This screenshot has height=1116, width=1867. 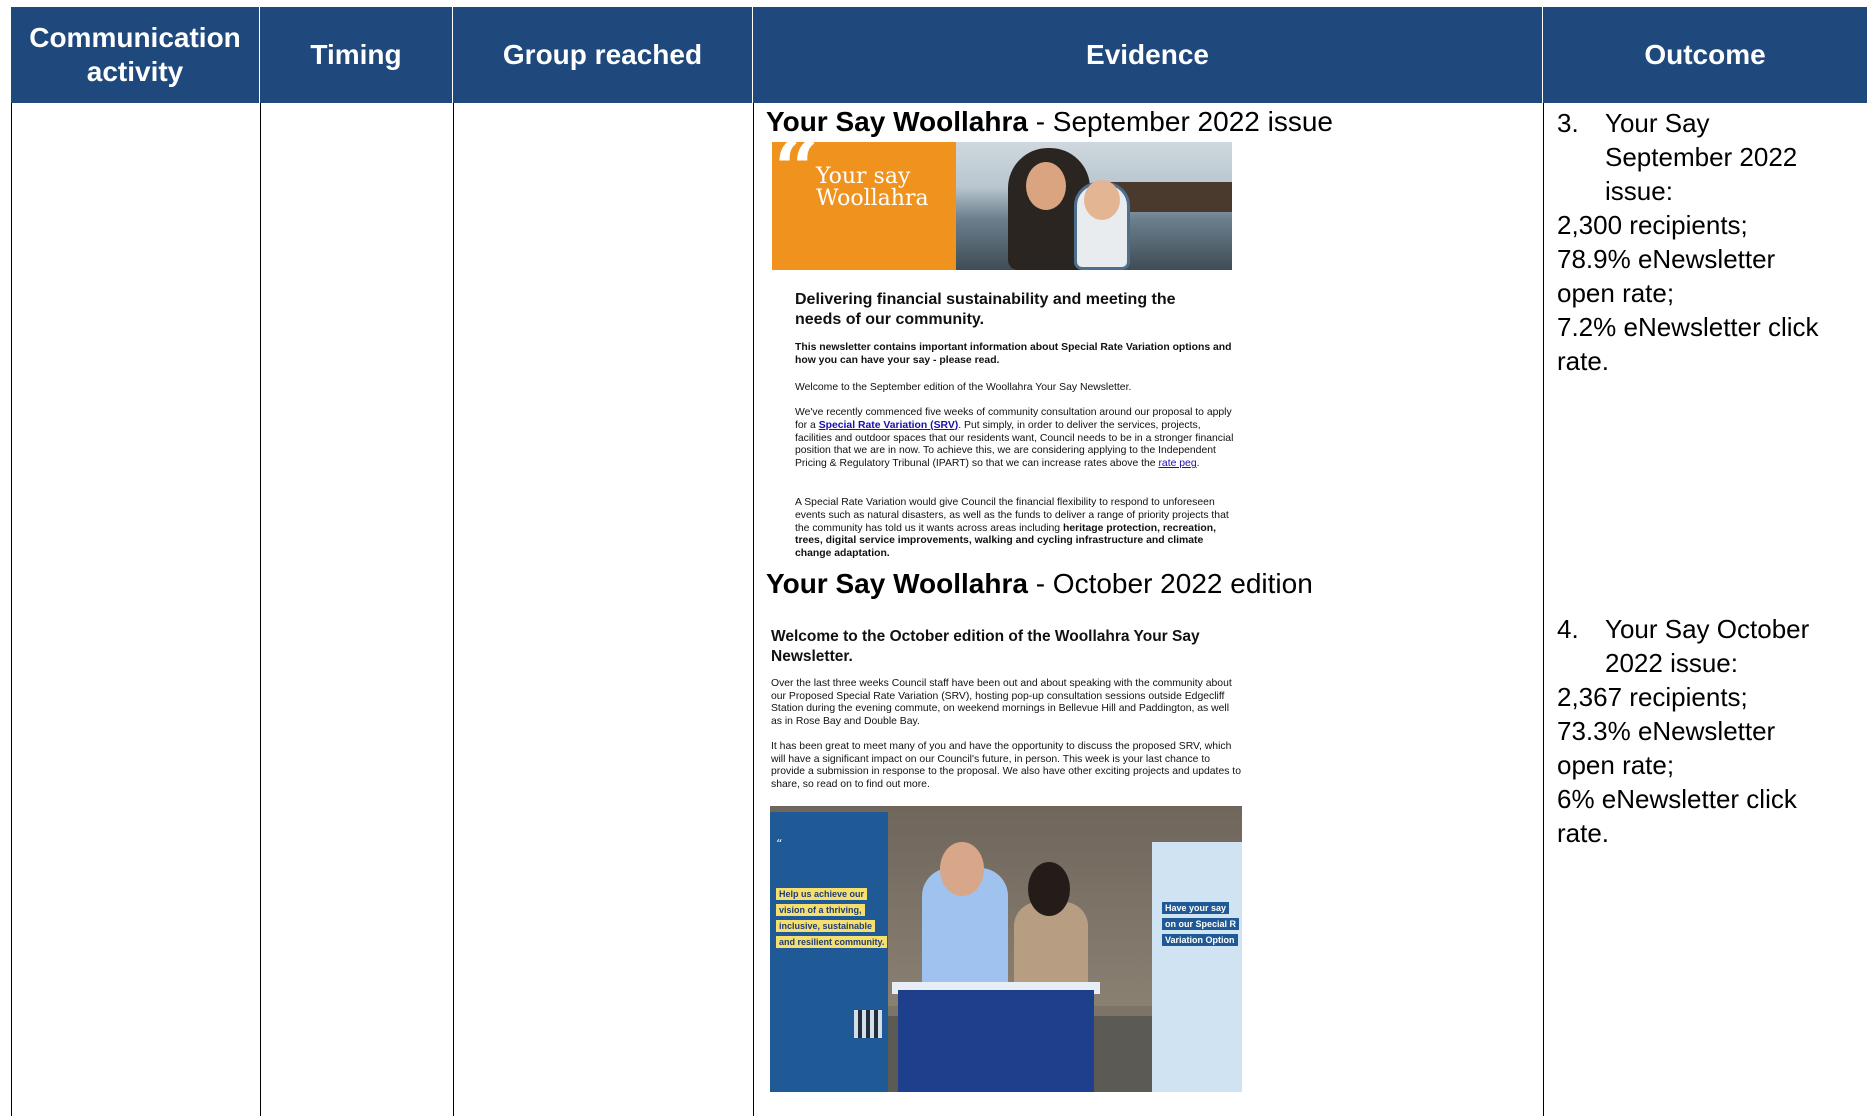 What do you see at coordinates (1657, 123) in the screenshot?
I see `outcome-title: Your Say` at bounding box center [1657, 123].